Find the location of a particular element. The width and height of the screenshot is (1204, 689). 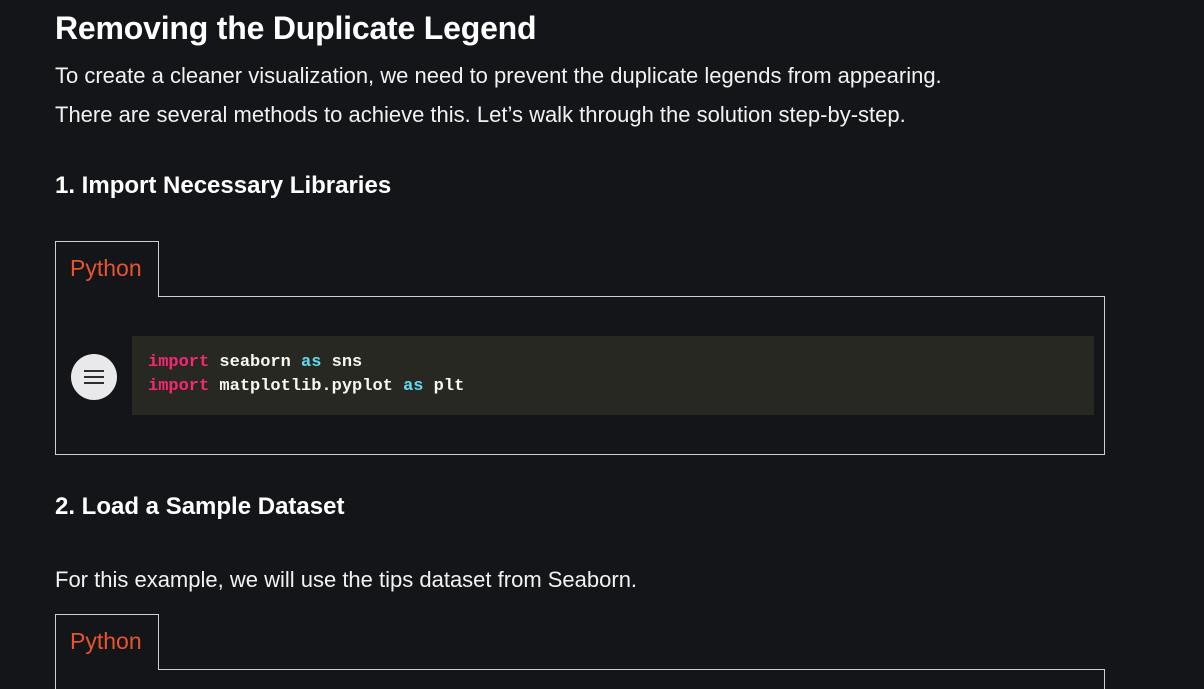

step1-heading: 1. Import Necessary Libraries is located at coordinates (223, 185).